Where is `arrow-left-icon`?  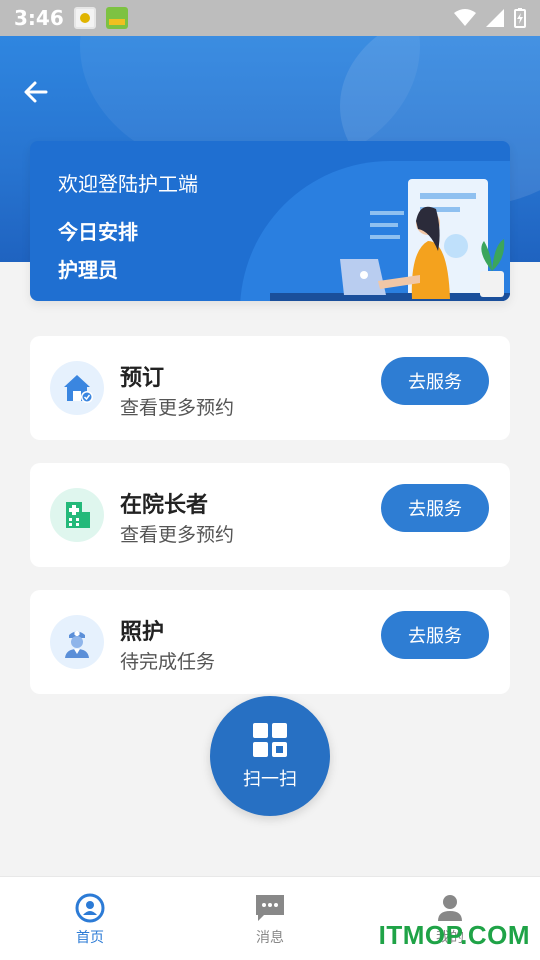
arrow-left-icon is located at coordinates (36, 92).